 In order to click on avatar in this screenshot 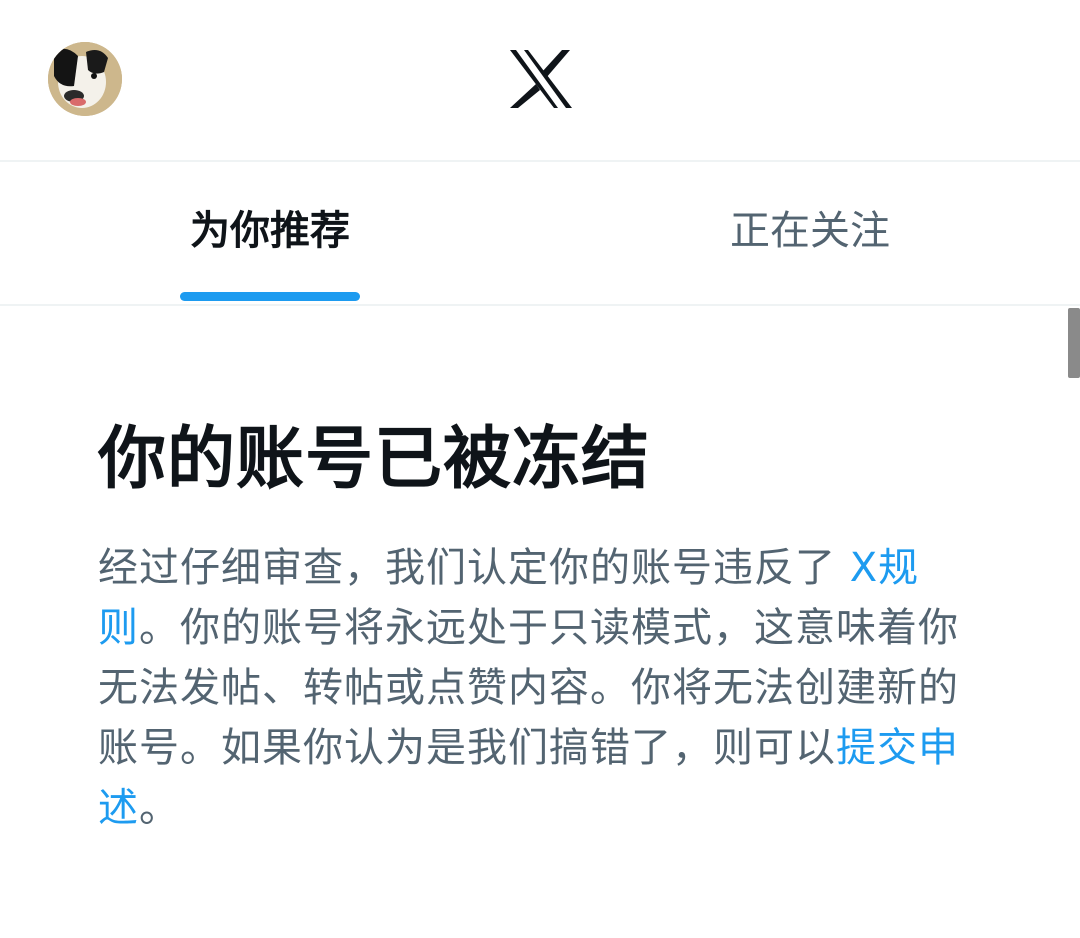, I will do `click(85, 79)`.